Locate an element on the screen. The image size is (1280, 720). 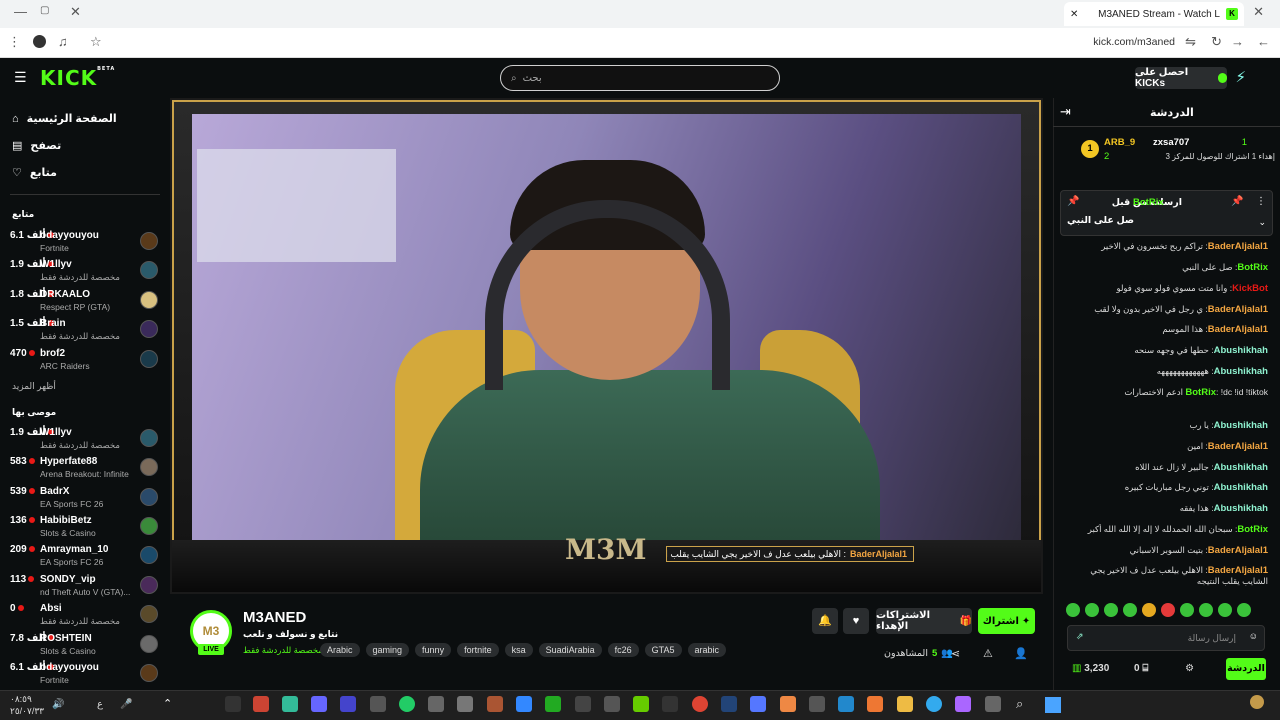
tag: fc26 is located at coordinates (623, 650).